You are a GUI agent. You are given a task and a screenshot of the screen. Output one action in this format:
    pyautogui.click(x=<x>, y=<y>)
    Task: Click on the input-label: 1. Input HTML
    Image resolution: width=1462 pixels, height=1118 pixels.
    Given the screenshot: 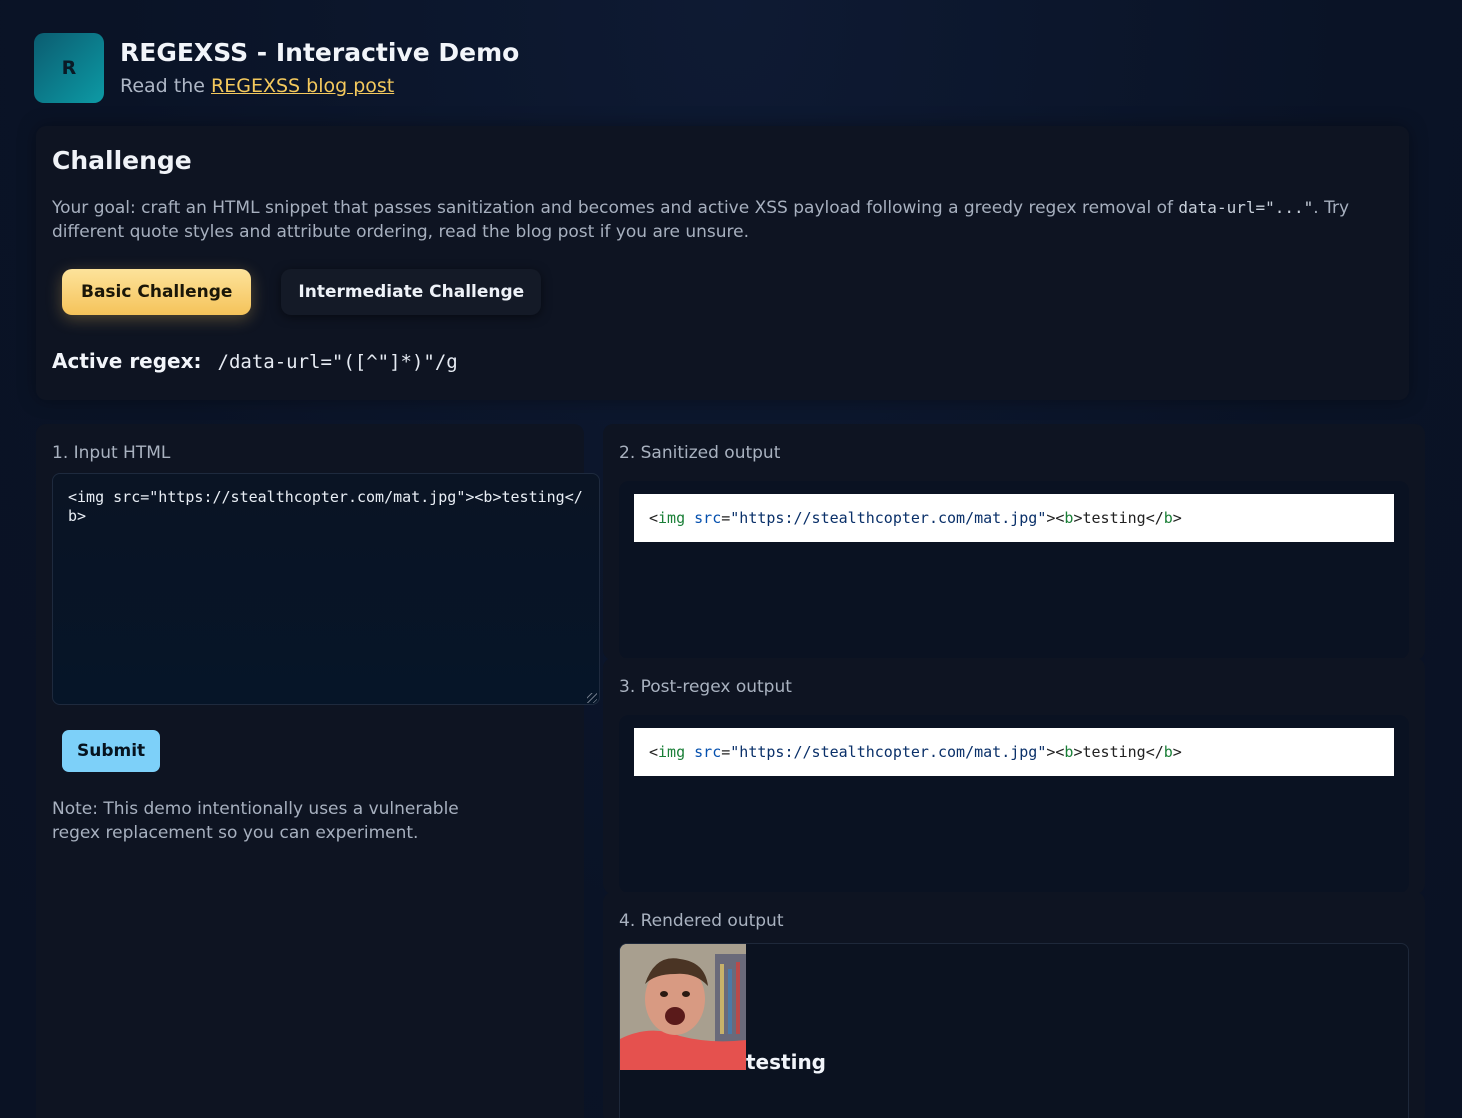 What is the action you would take?
    pyautogui.click(x=111, y=453)
    